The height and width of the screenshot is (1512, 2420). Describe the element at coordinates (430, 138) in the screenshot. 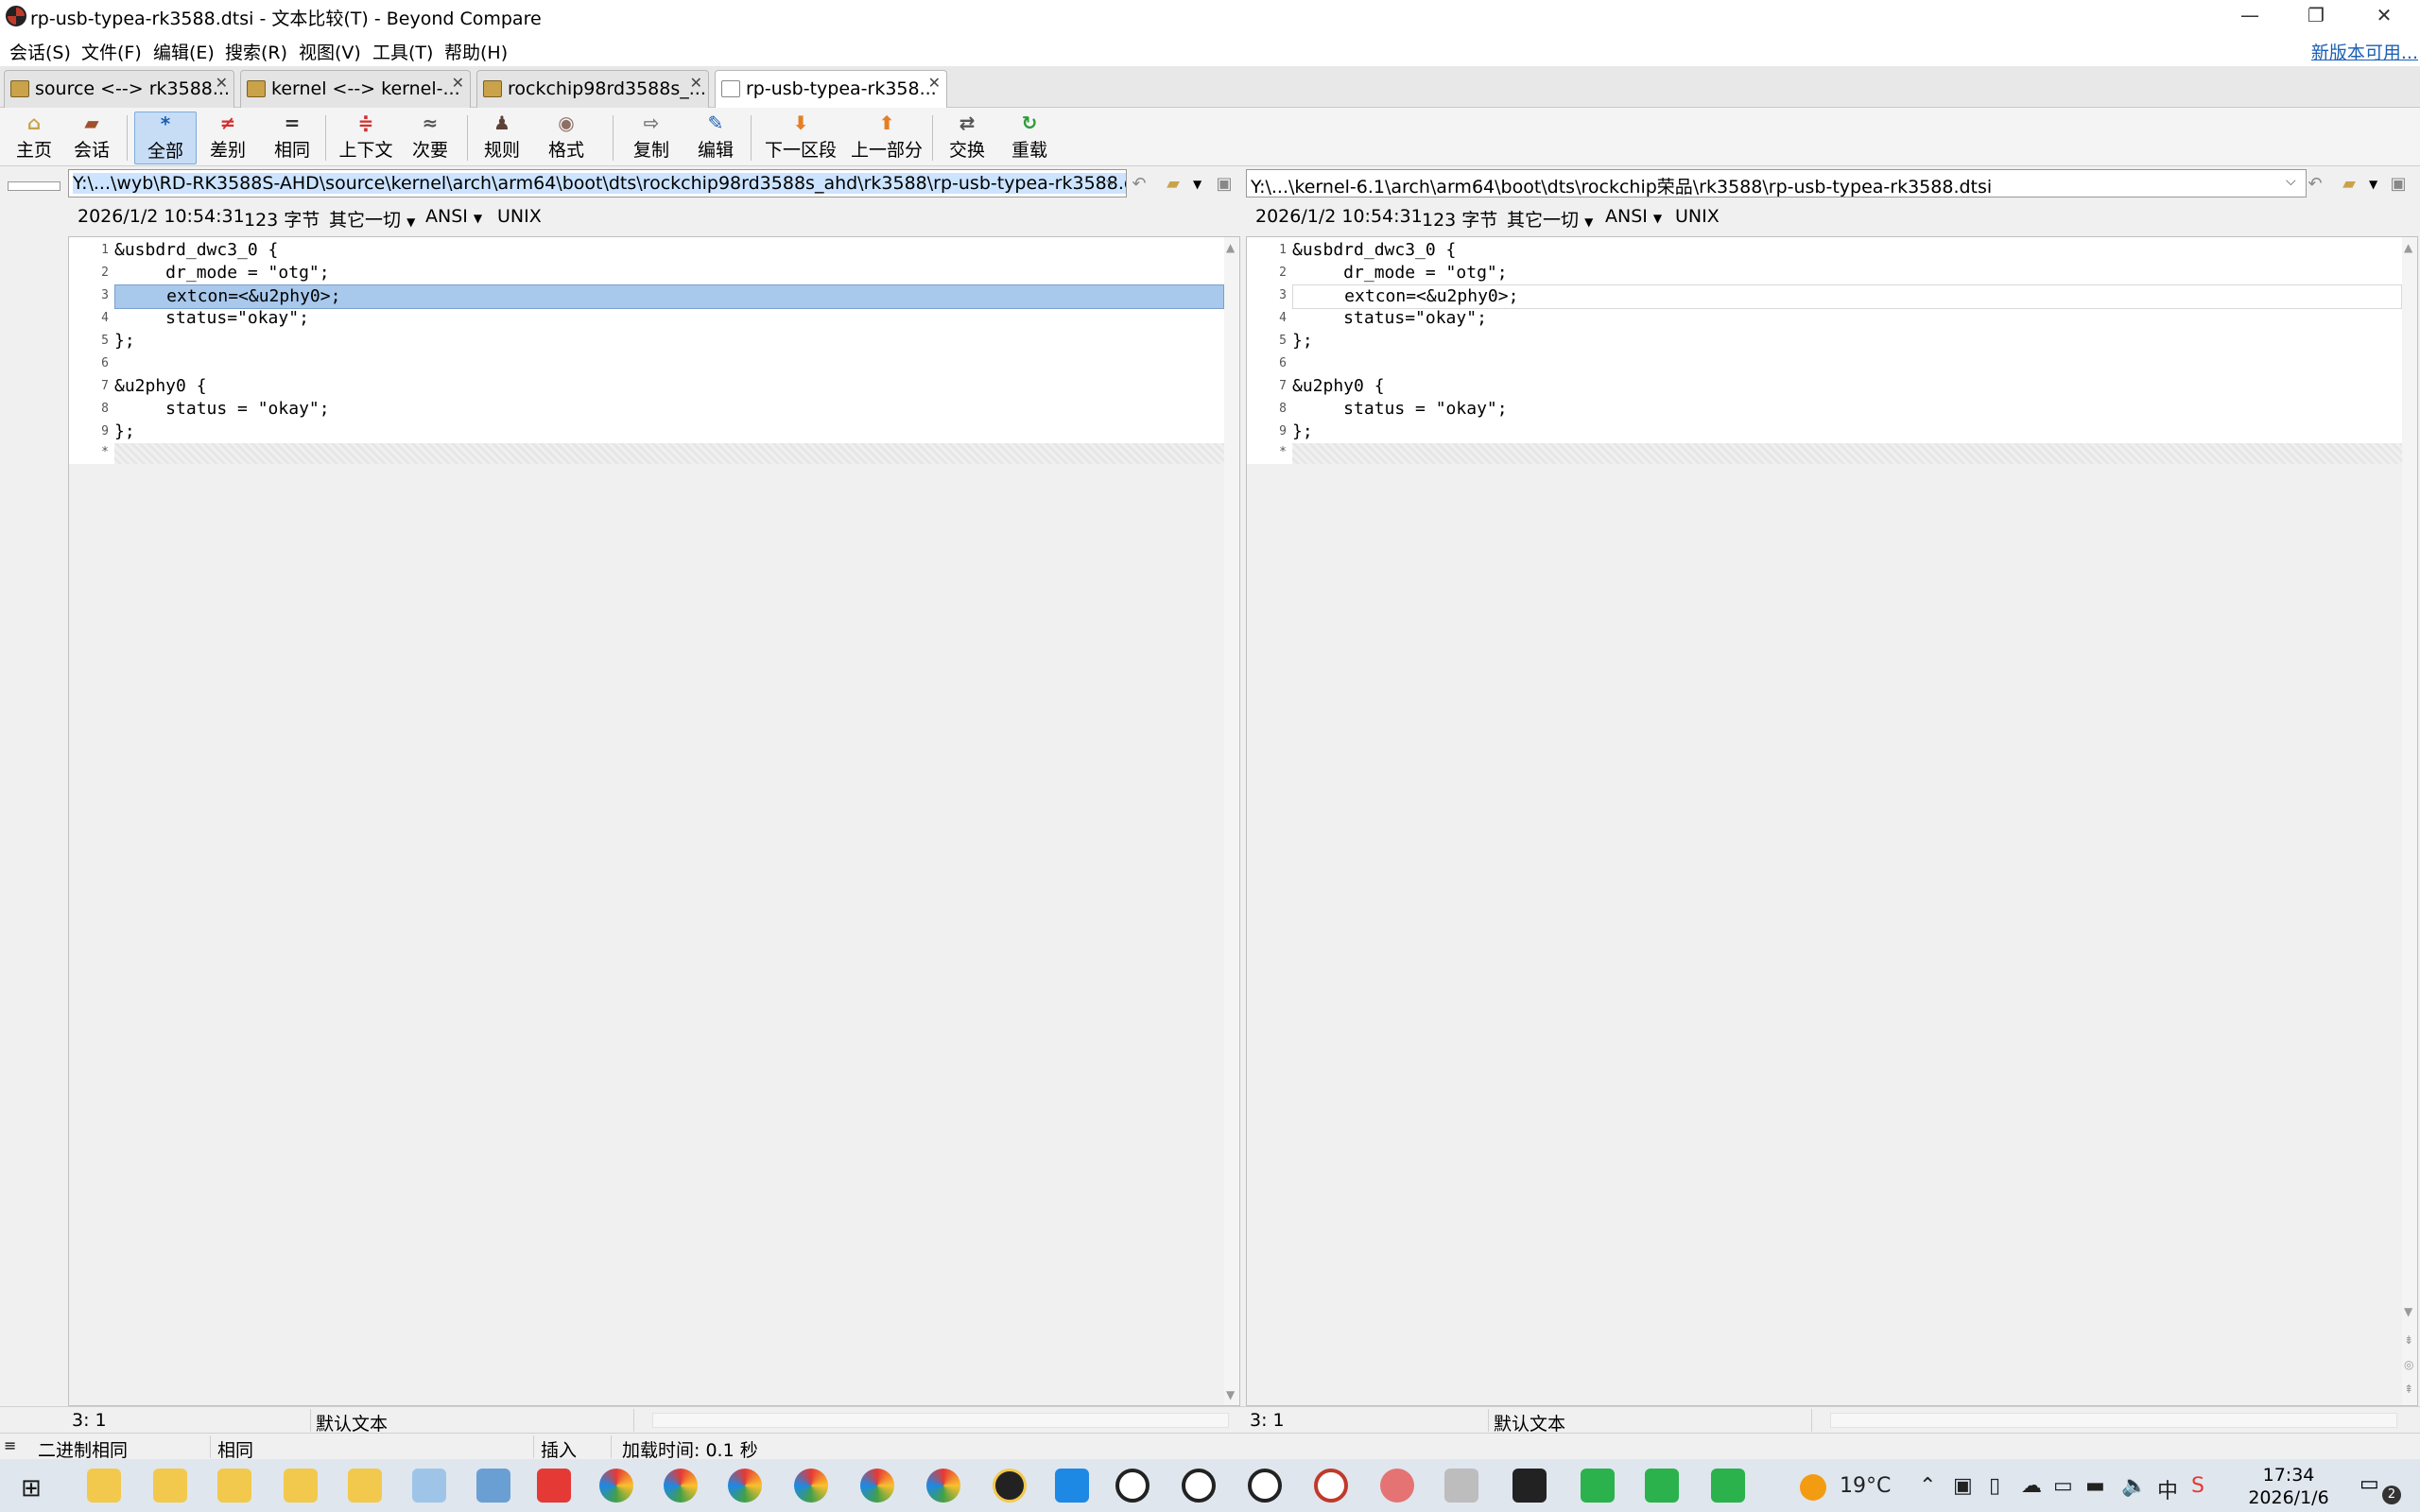

I see `minor-button: ≈ 次要` at that location.